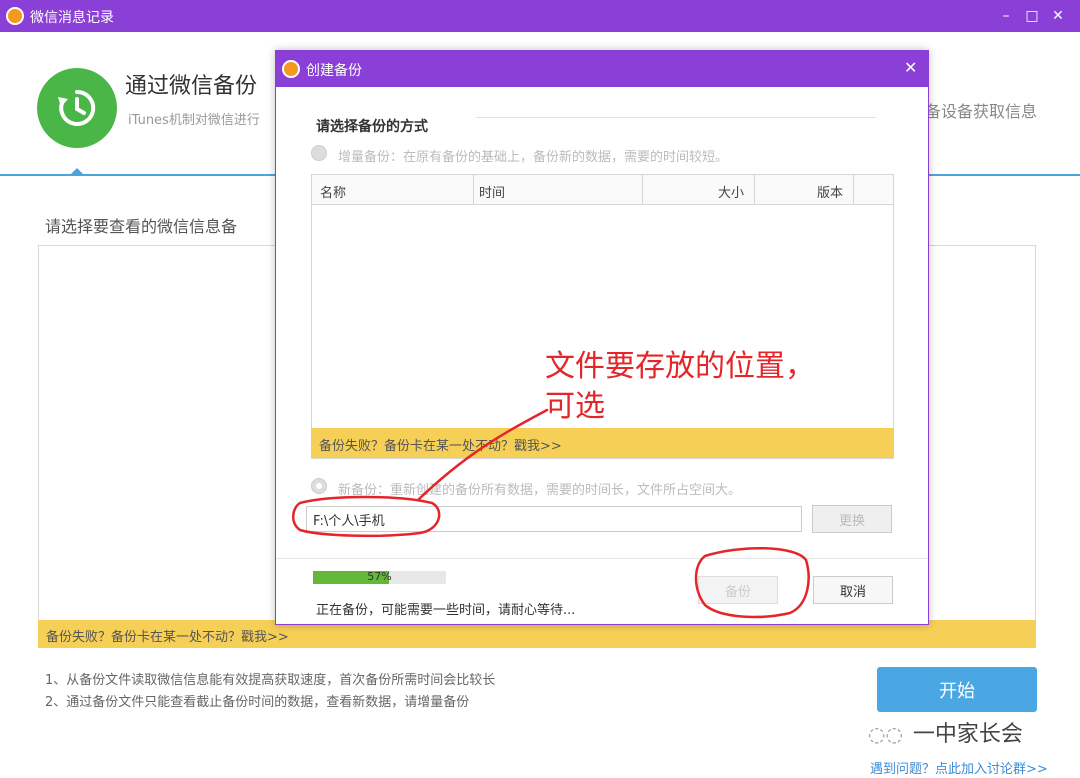 Image resolution: width=1080 pixels, height=778 pixels. I want to click on new-backup-option-label: 新备份：重新创建的备份所有数据，需要的时间长，文件所占空间大。, so click(540, 490).